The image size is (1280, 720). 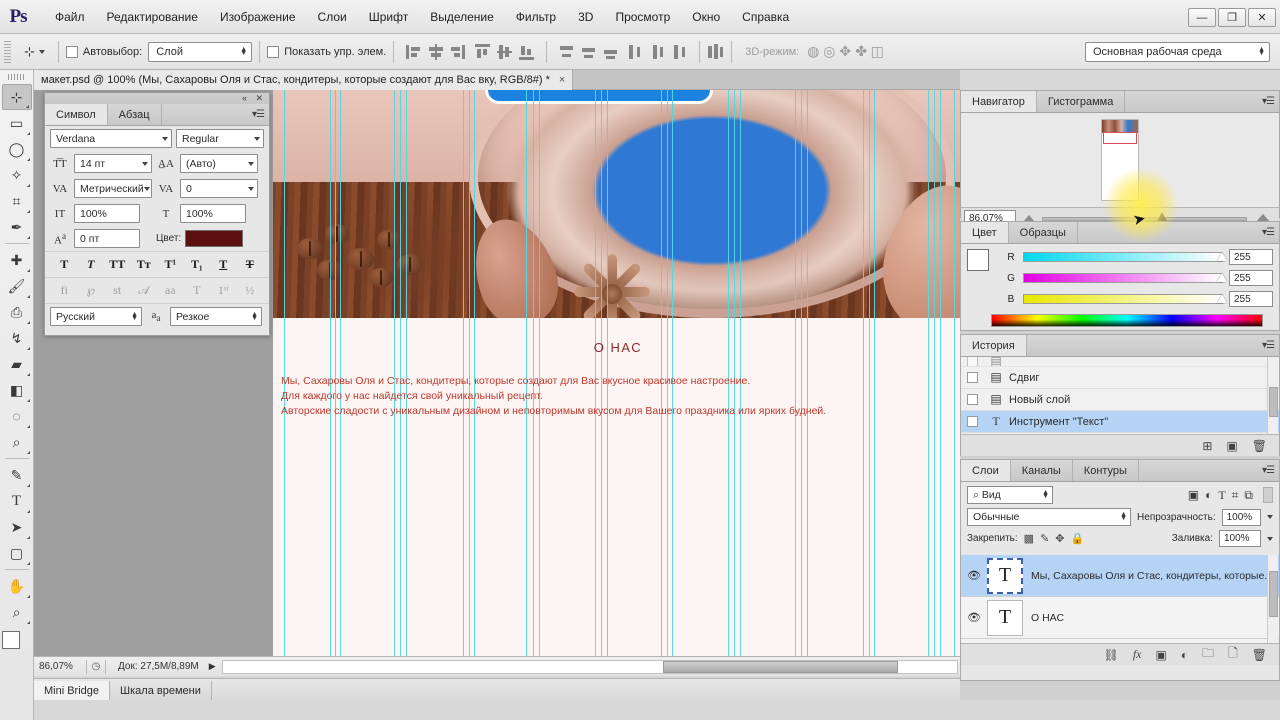 I want to click on align-horizontal-centers-icon, so click(x=435, y=52).